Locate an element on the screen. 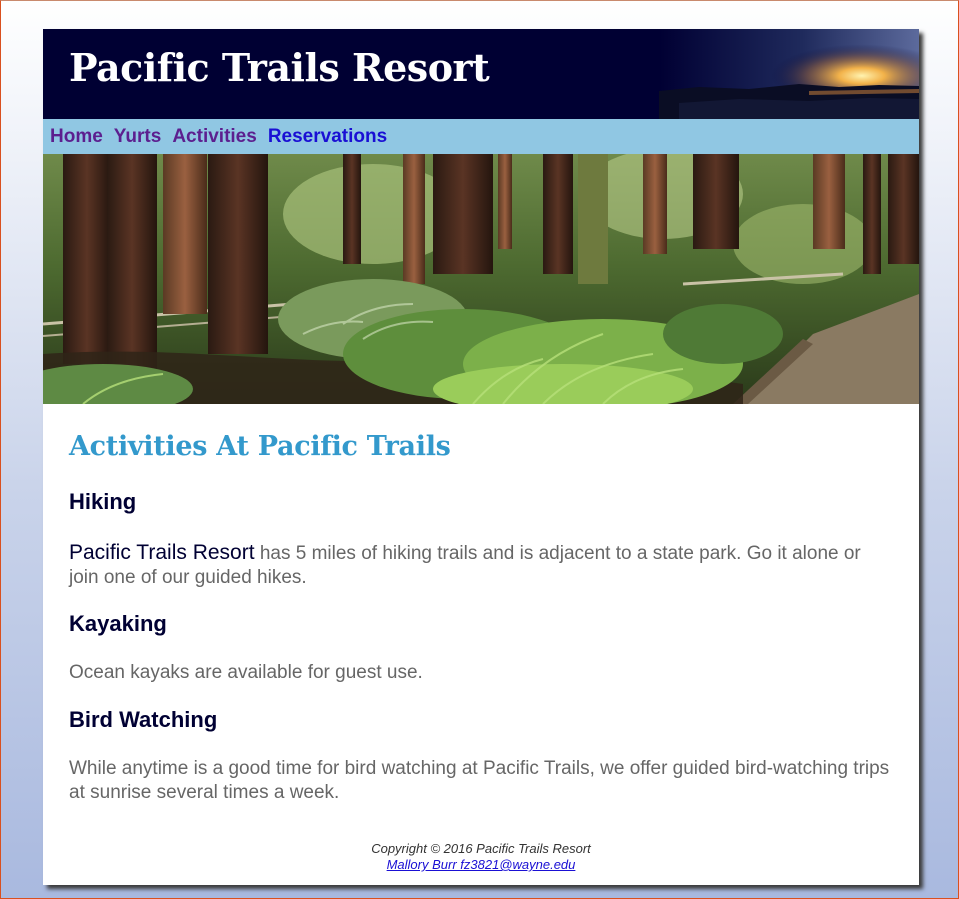  kayaking-heading: Kayaking is located at coordinates (118, 623).